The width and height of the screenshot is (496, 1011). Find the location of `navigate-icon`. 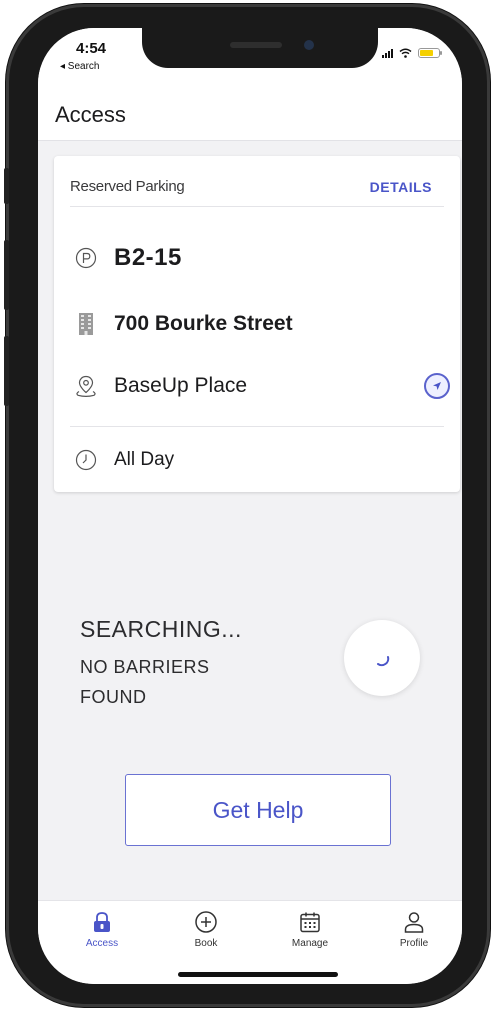

navigate-icon is located at coordinates (437, 386).